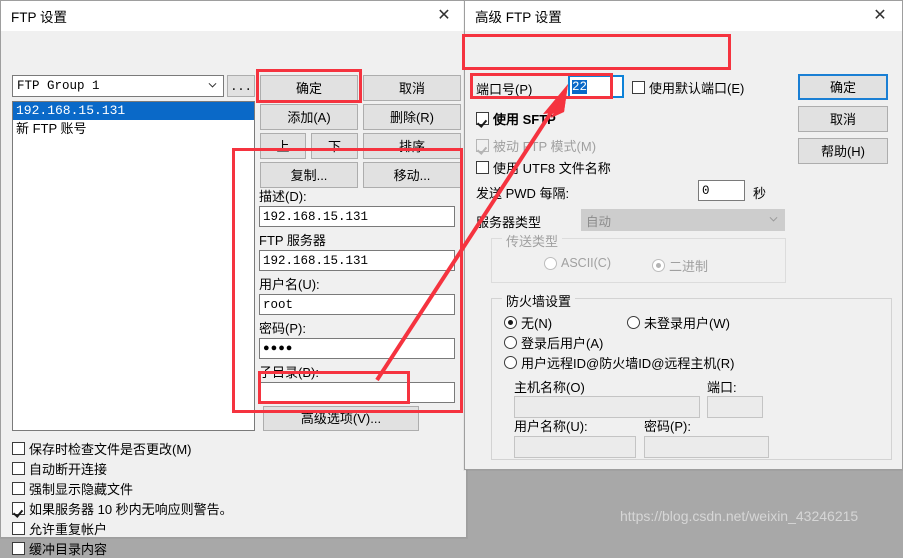  Describe the element at coordinates (412, 146) in the screenshot. I see `sort-button: 排序` at that location.